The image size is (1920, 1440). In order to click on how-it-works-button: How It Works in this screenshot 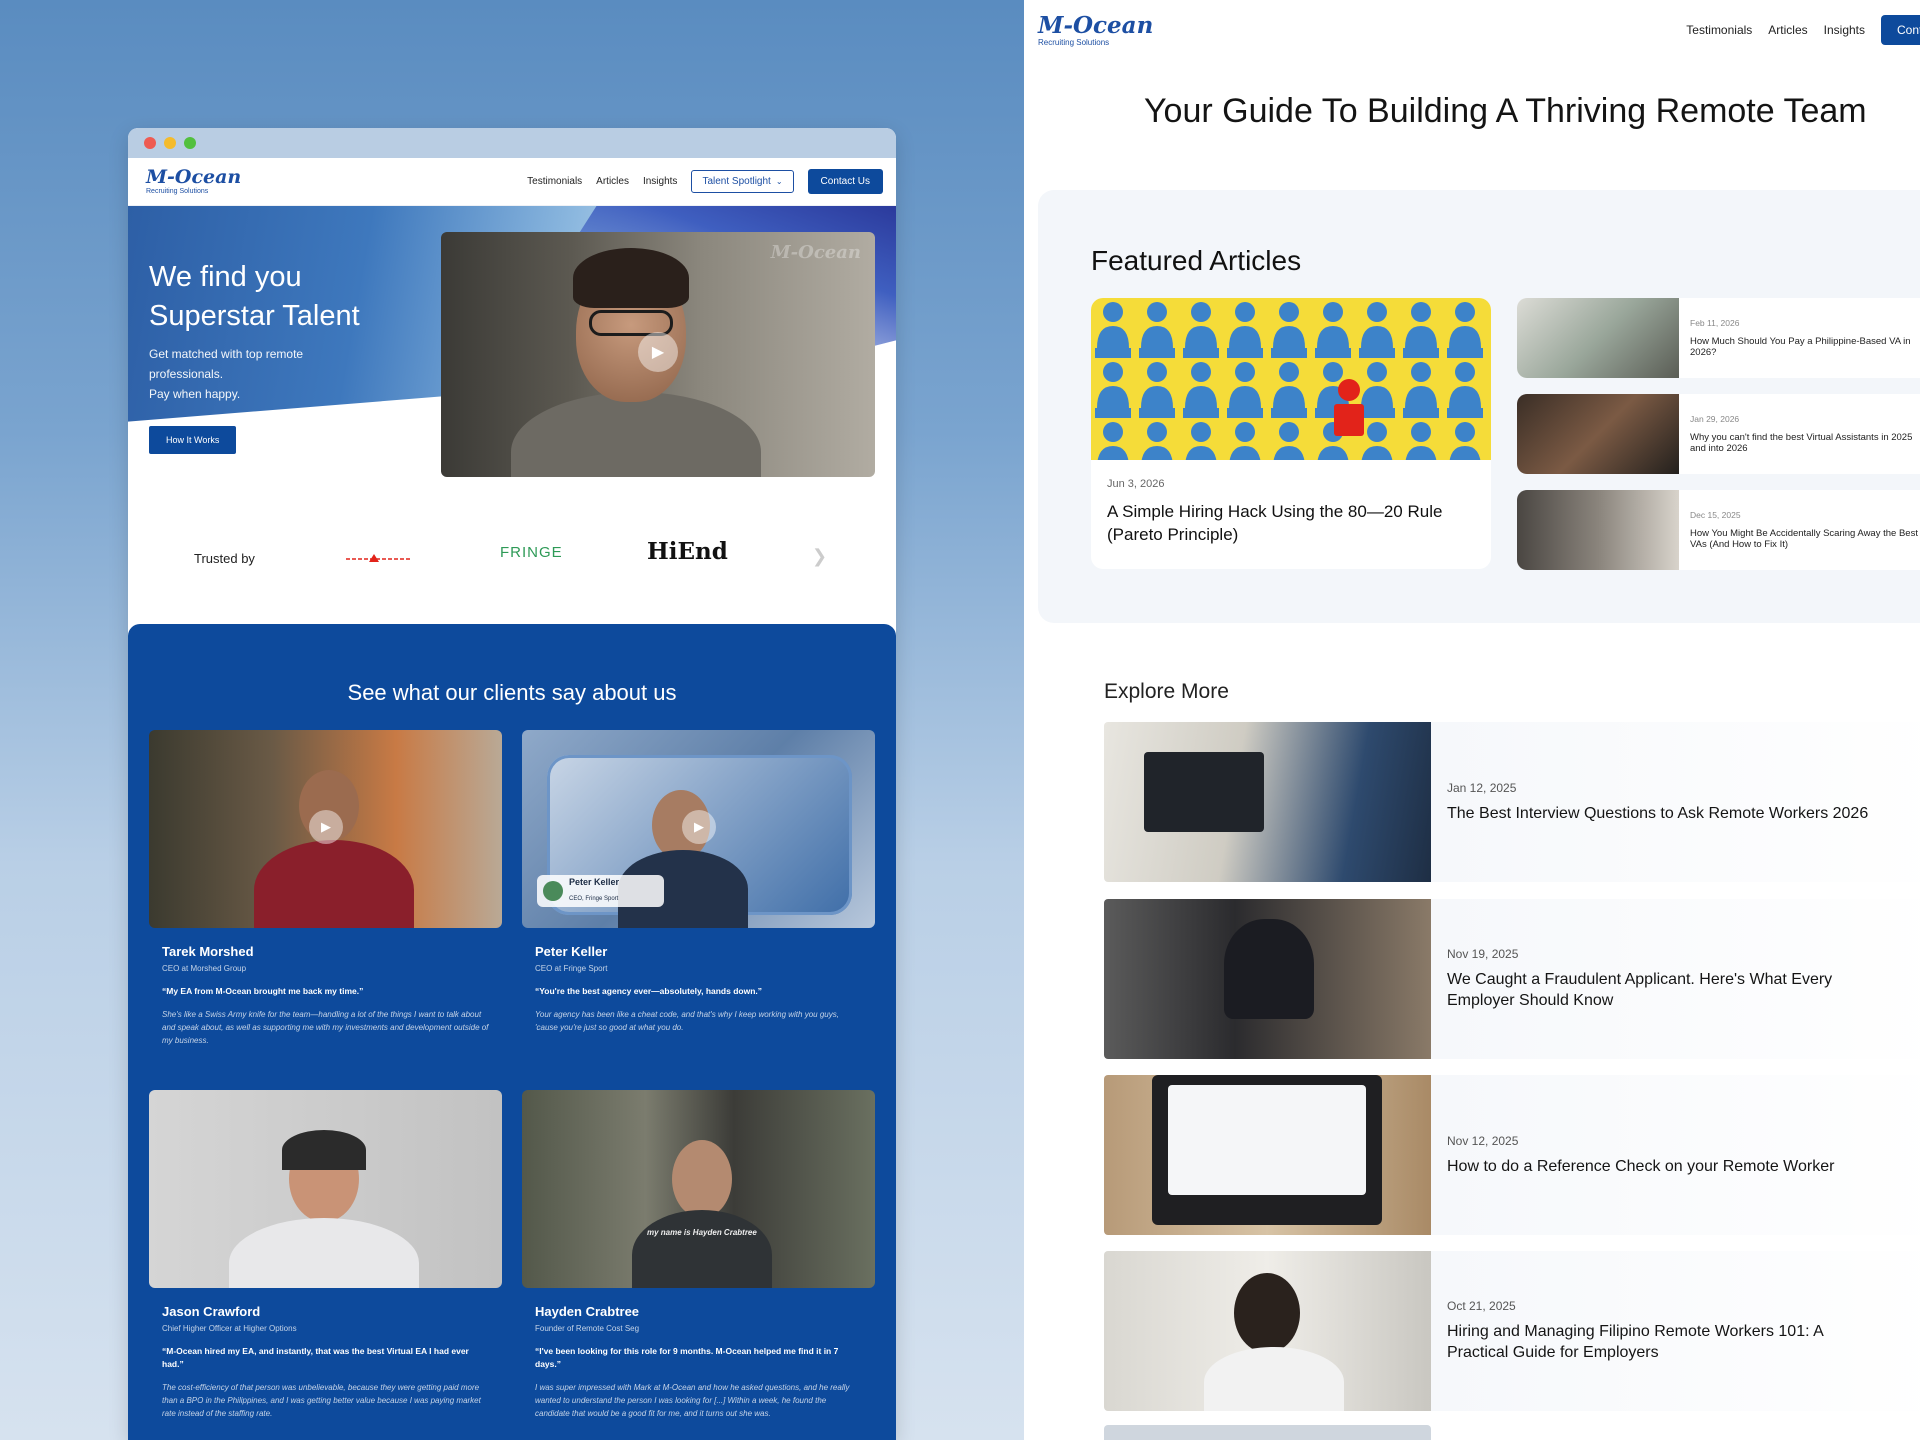, I will do `click(193, 440)`.